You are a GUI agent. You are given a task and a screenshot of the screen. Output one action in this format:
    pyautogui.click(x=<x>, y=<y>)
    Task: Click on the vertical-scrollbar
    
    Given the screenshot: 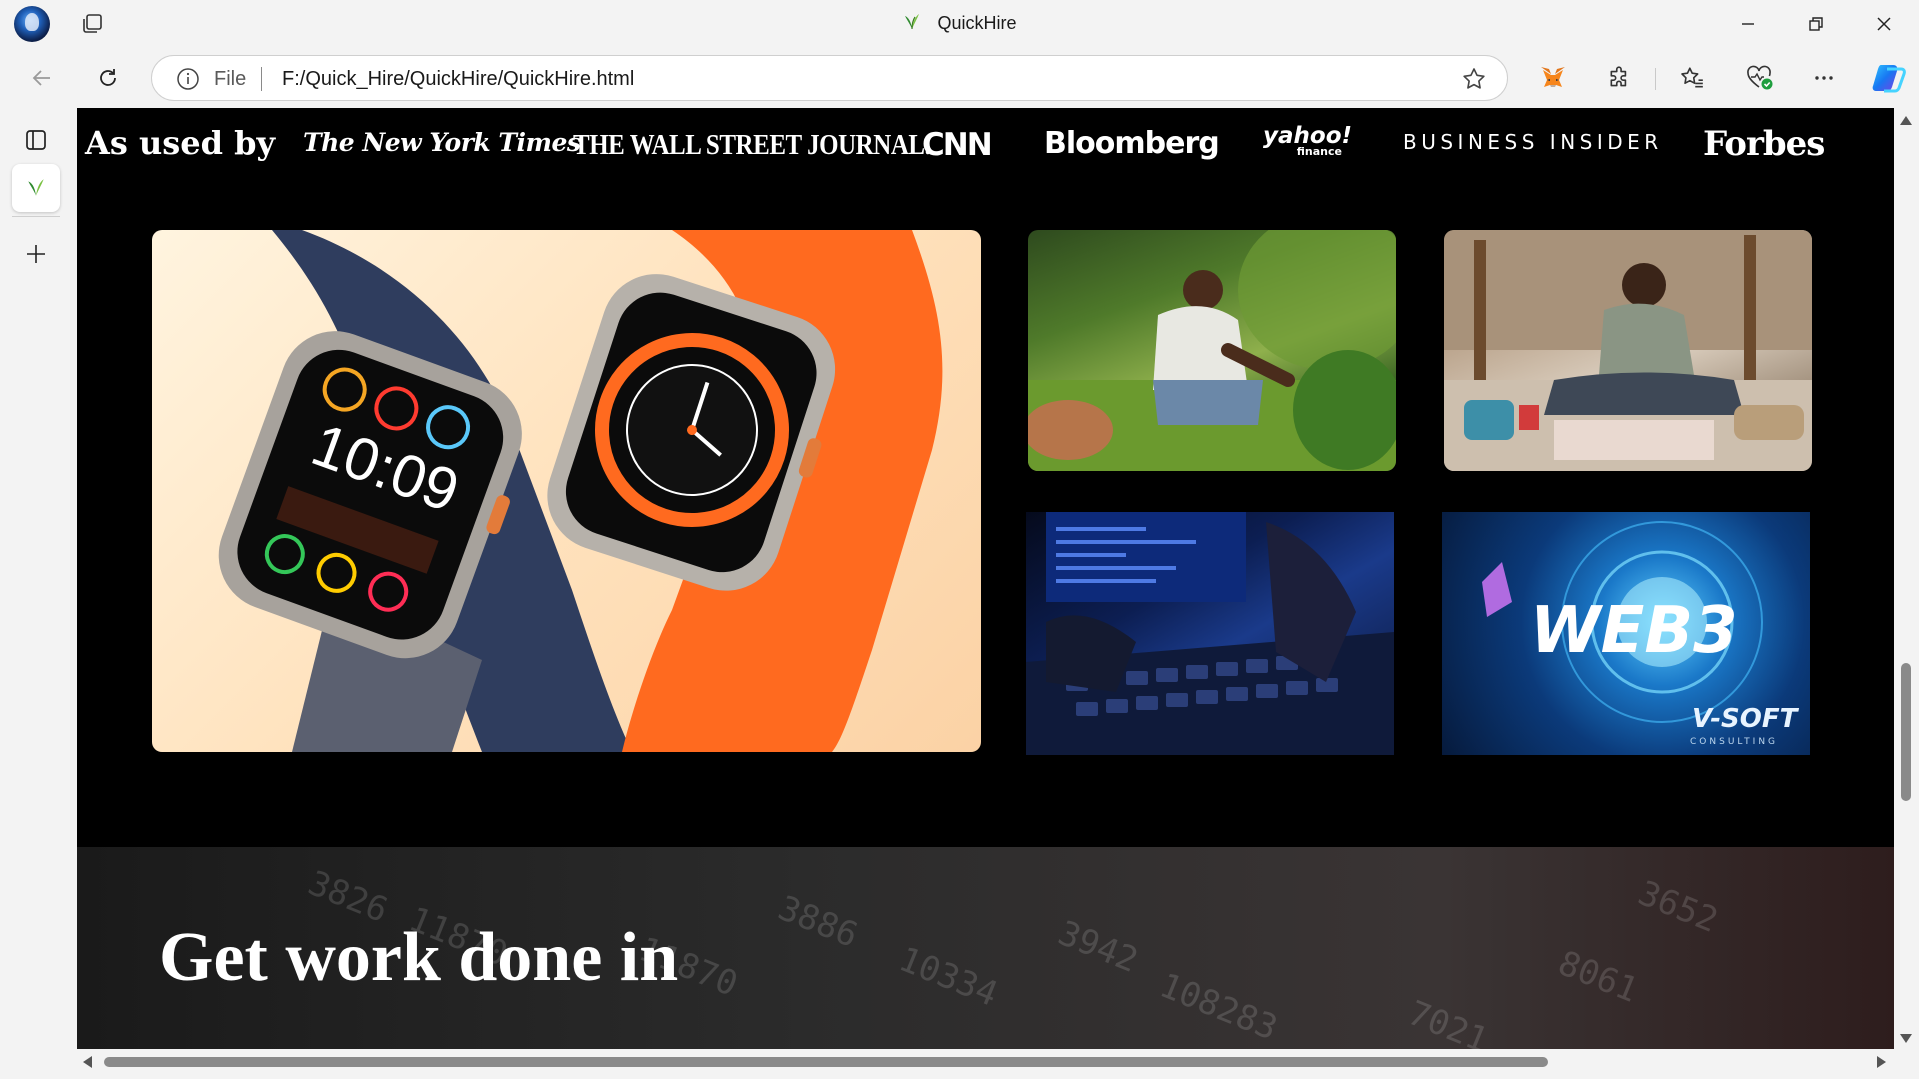 What is the action you would take?
    pyautogui.click(x=1906, y=578)
    